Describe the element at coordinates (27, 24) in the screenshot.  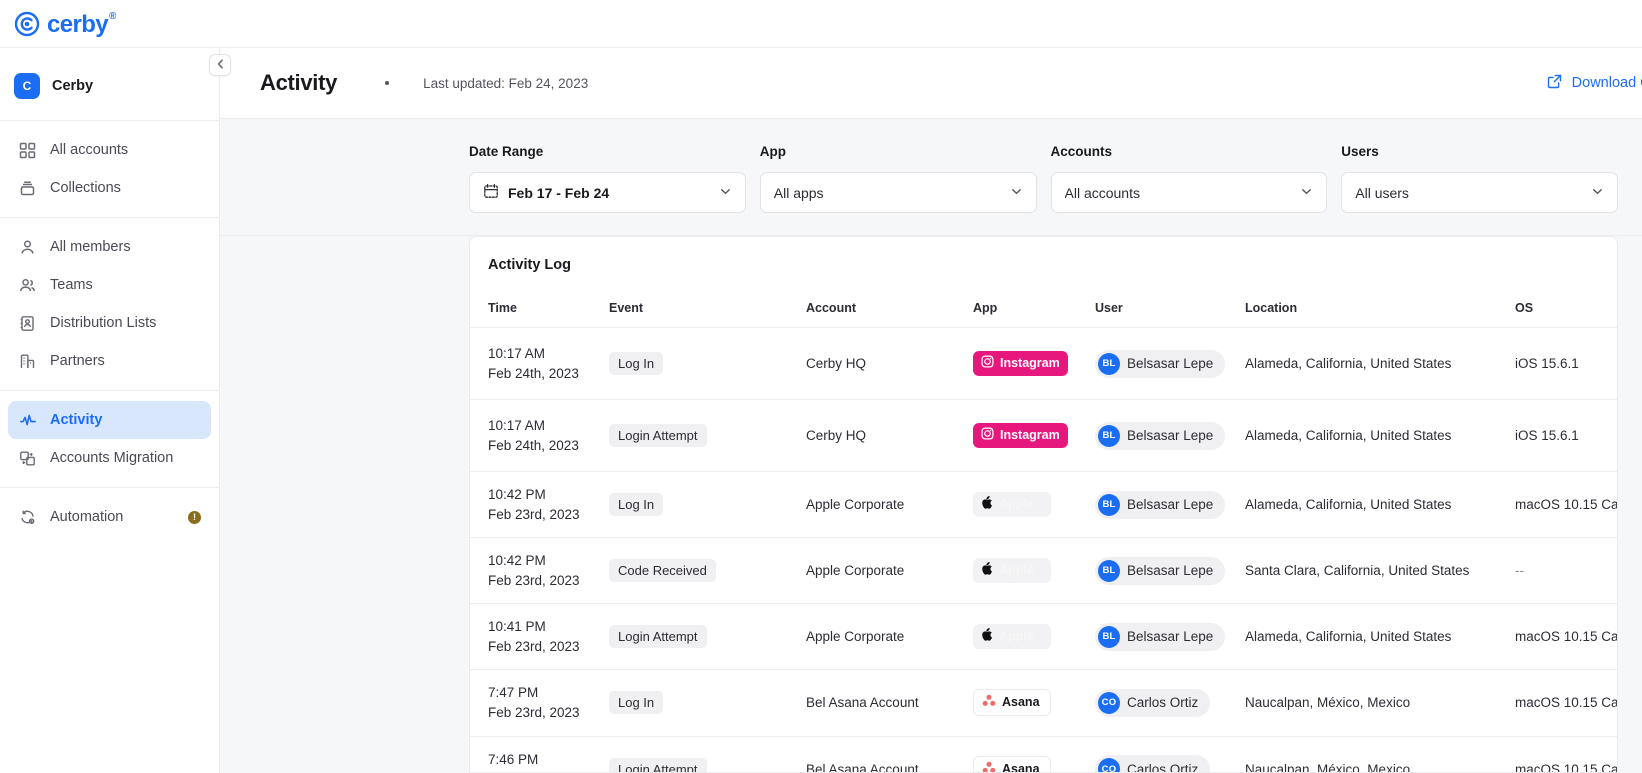
I see `cerby-logo-icon` at that location.